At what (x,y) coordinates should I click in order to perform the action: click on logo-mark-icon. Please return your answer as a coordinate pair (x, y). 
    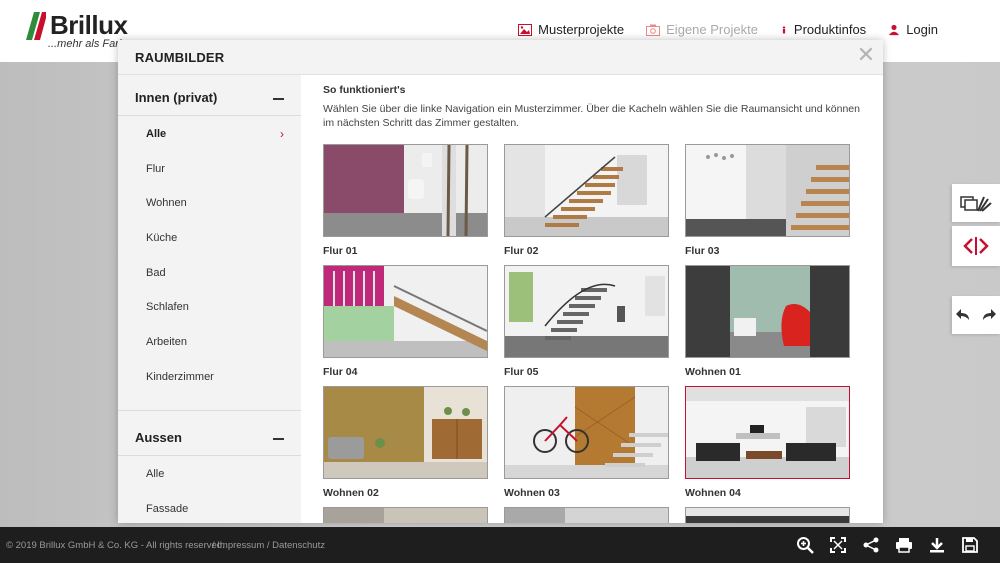
    Looking at the image, I should click on (36, 26).